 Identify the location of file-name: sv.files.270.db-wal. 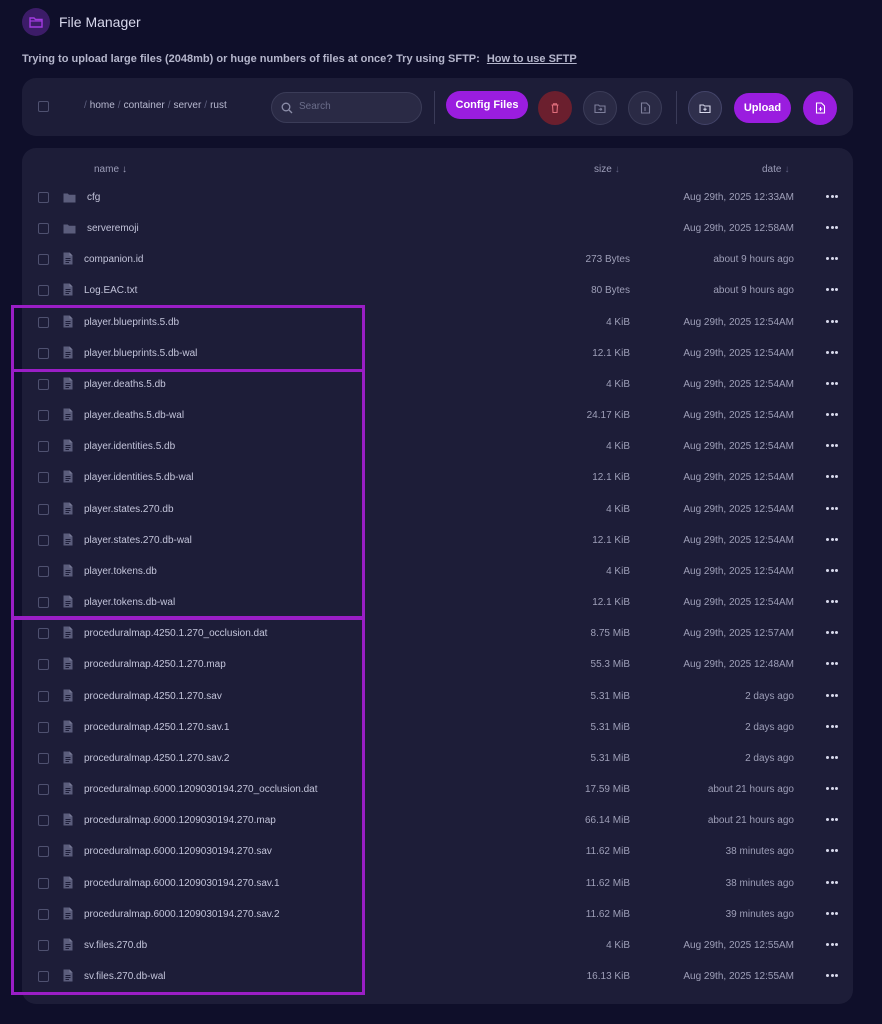
(125, 976).